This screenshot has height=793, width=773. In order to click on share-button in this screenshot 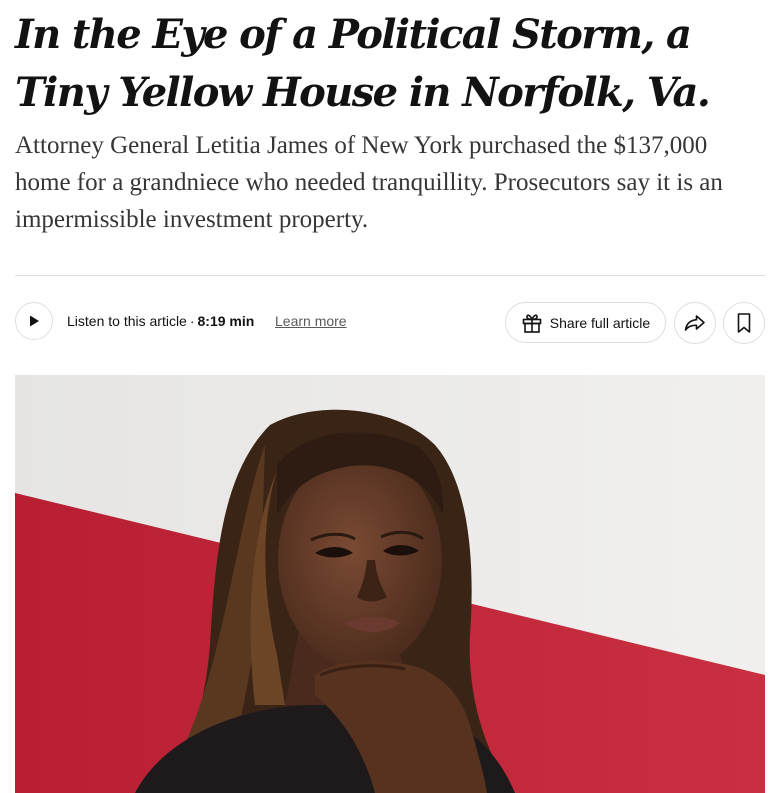, I will do `click(695, 323)`.